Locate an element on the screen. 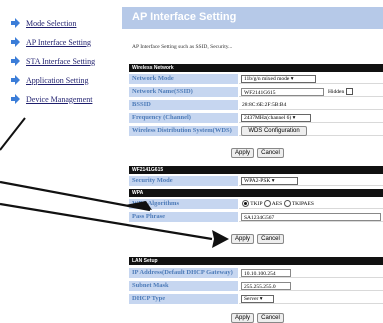 This screenshot has width=383, height=323. subnet-mask-input: 255.255.255.0 is located at coordinates (266, 286).